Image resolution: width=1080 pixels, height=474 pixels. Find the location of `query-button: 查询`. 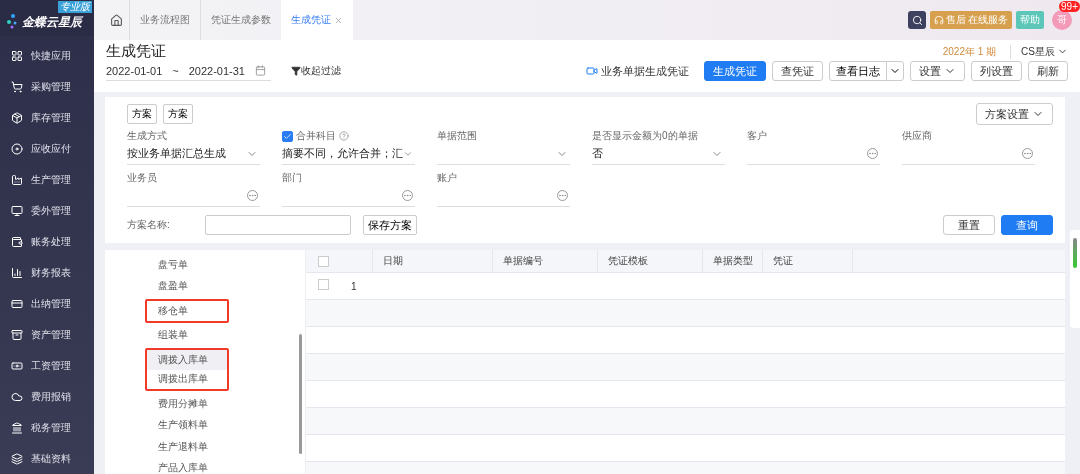

query-button: 查询 is located at coordinates (1027, 225).